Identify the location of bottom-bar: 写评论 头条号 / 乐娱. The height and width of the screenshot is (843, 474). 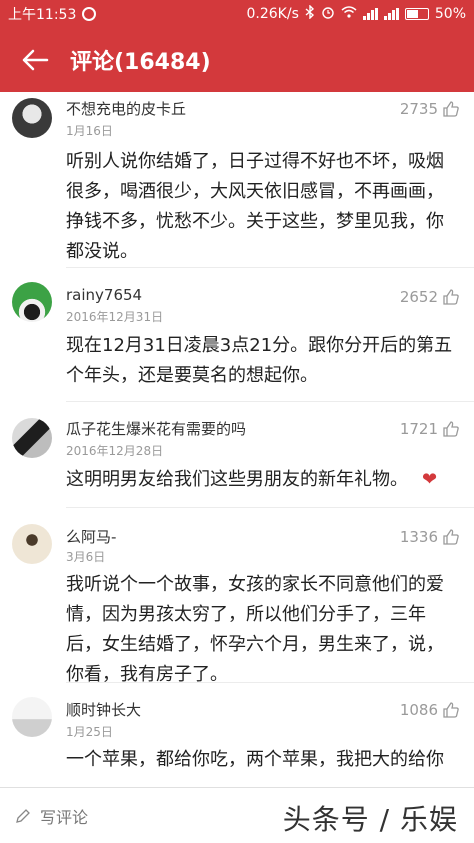
(237, 815).